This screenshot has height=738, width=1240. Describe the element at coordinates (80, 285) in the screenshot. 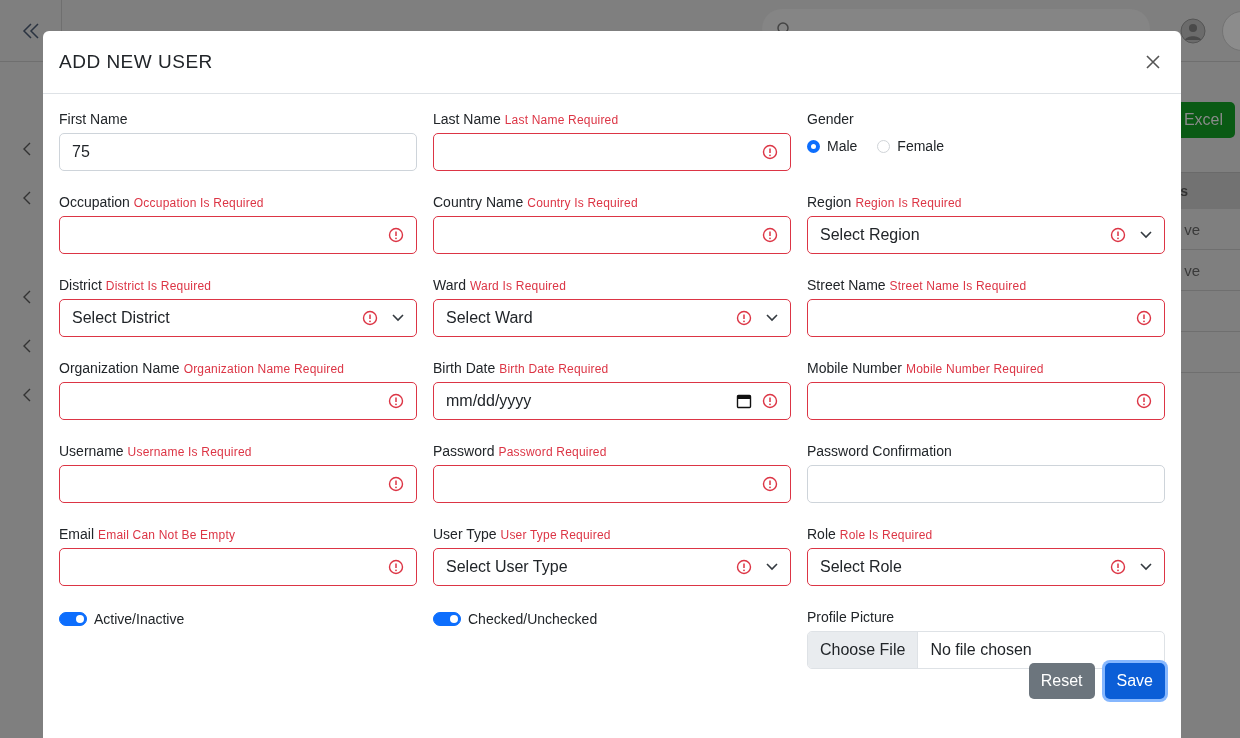

I see `field-label: District` at that location.